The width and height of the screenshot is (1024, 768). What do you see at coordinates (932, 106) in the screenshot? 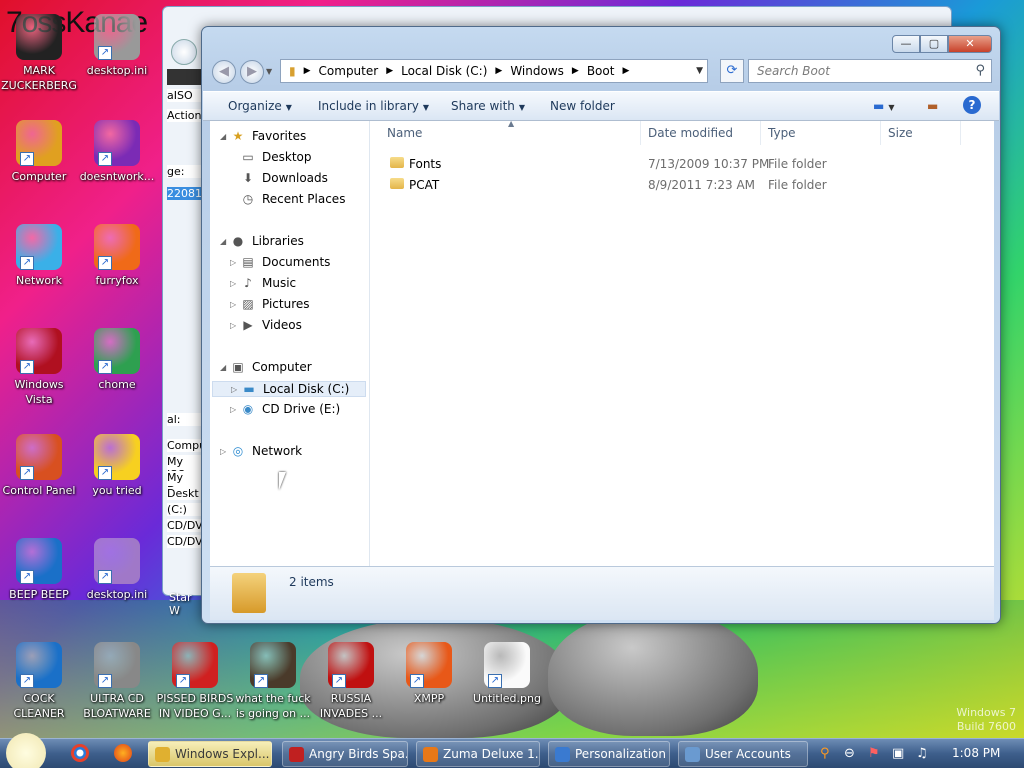
I see `preview-pane-button: ▬` at bounding box center [932, 106].